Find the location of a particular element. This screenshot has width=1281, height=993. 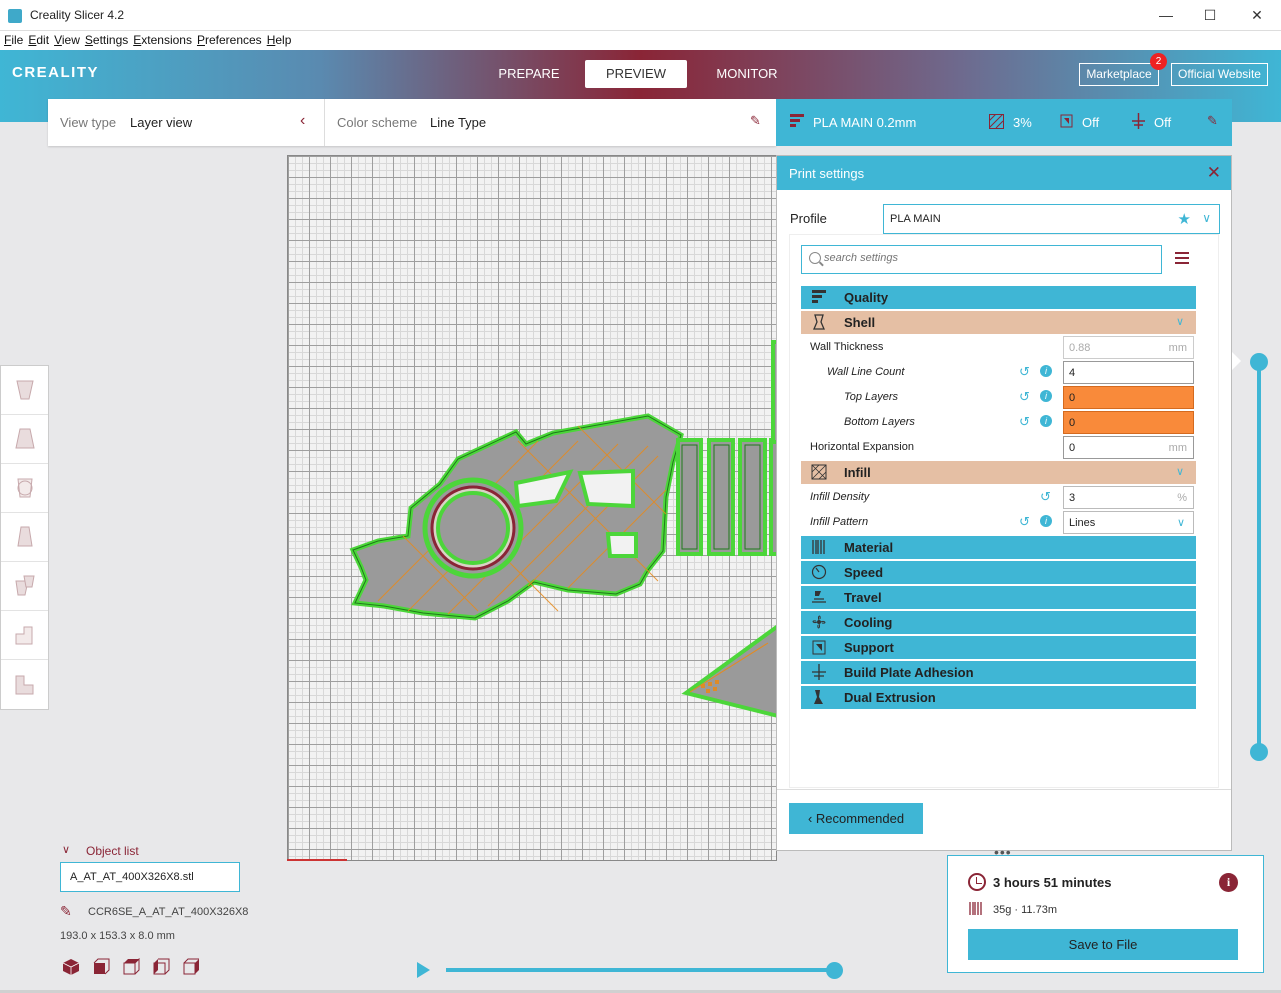

clock-icon is located at coordinates (977, 882).